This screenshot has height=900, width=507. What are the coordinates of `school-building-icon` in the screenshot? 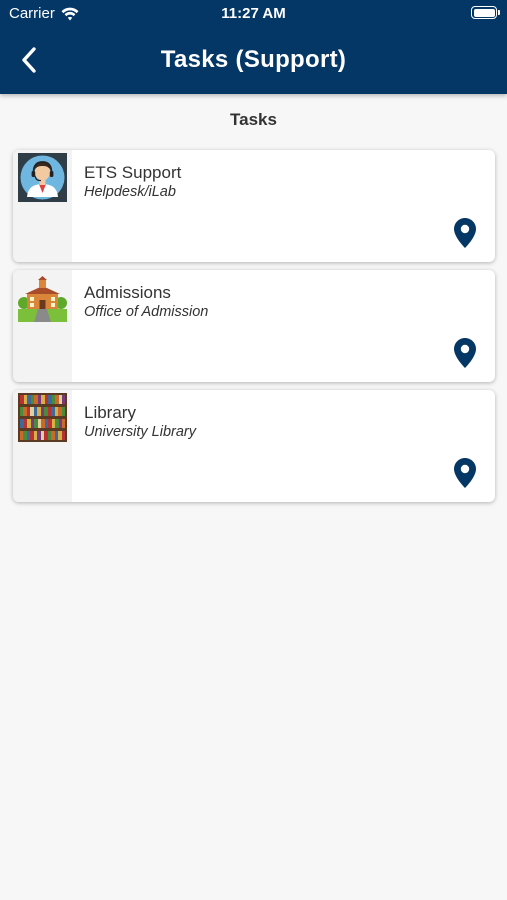 It's located at (42, 297).